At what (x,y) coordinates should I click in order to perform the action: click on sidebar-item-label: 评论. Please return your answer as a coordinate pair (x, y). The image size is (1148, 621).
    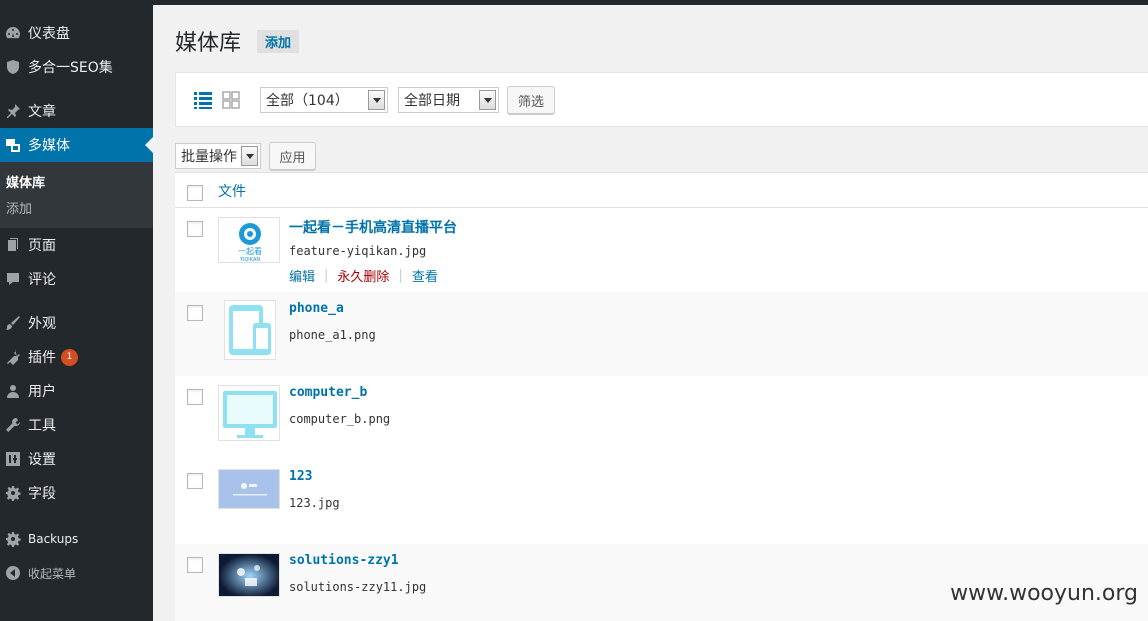
    Looking at the image, I should click on (42, 280).